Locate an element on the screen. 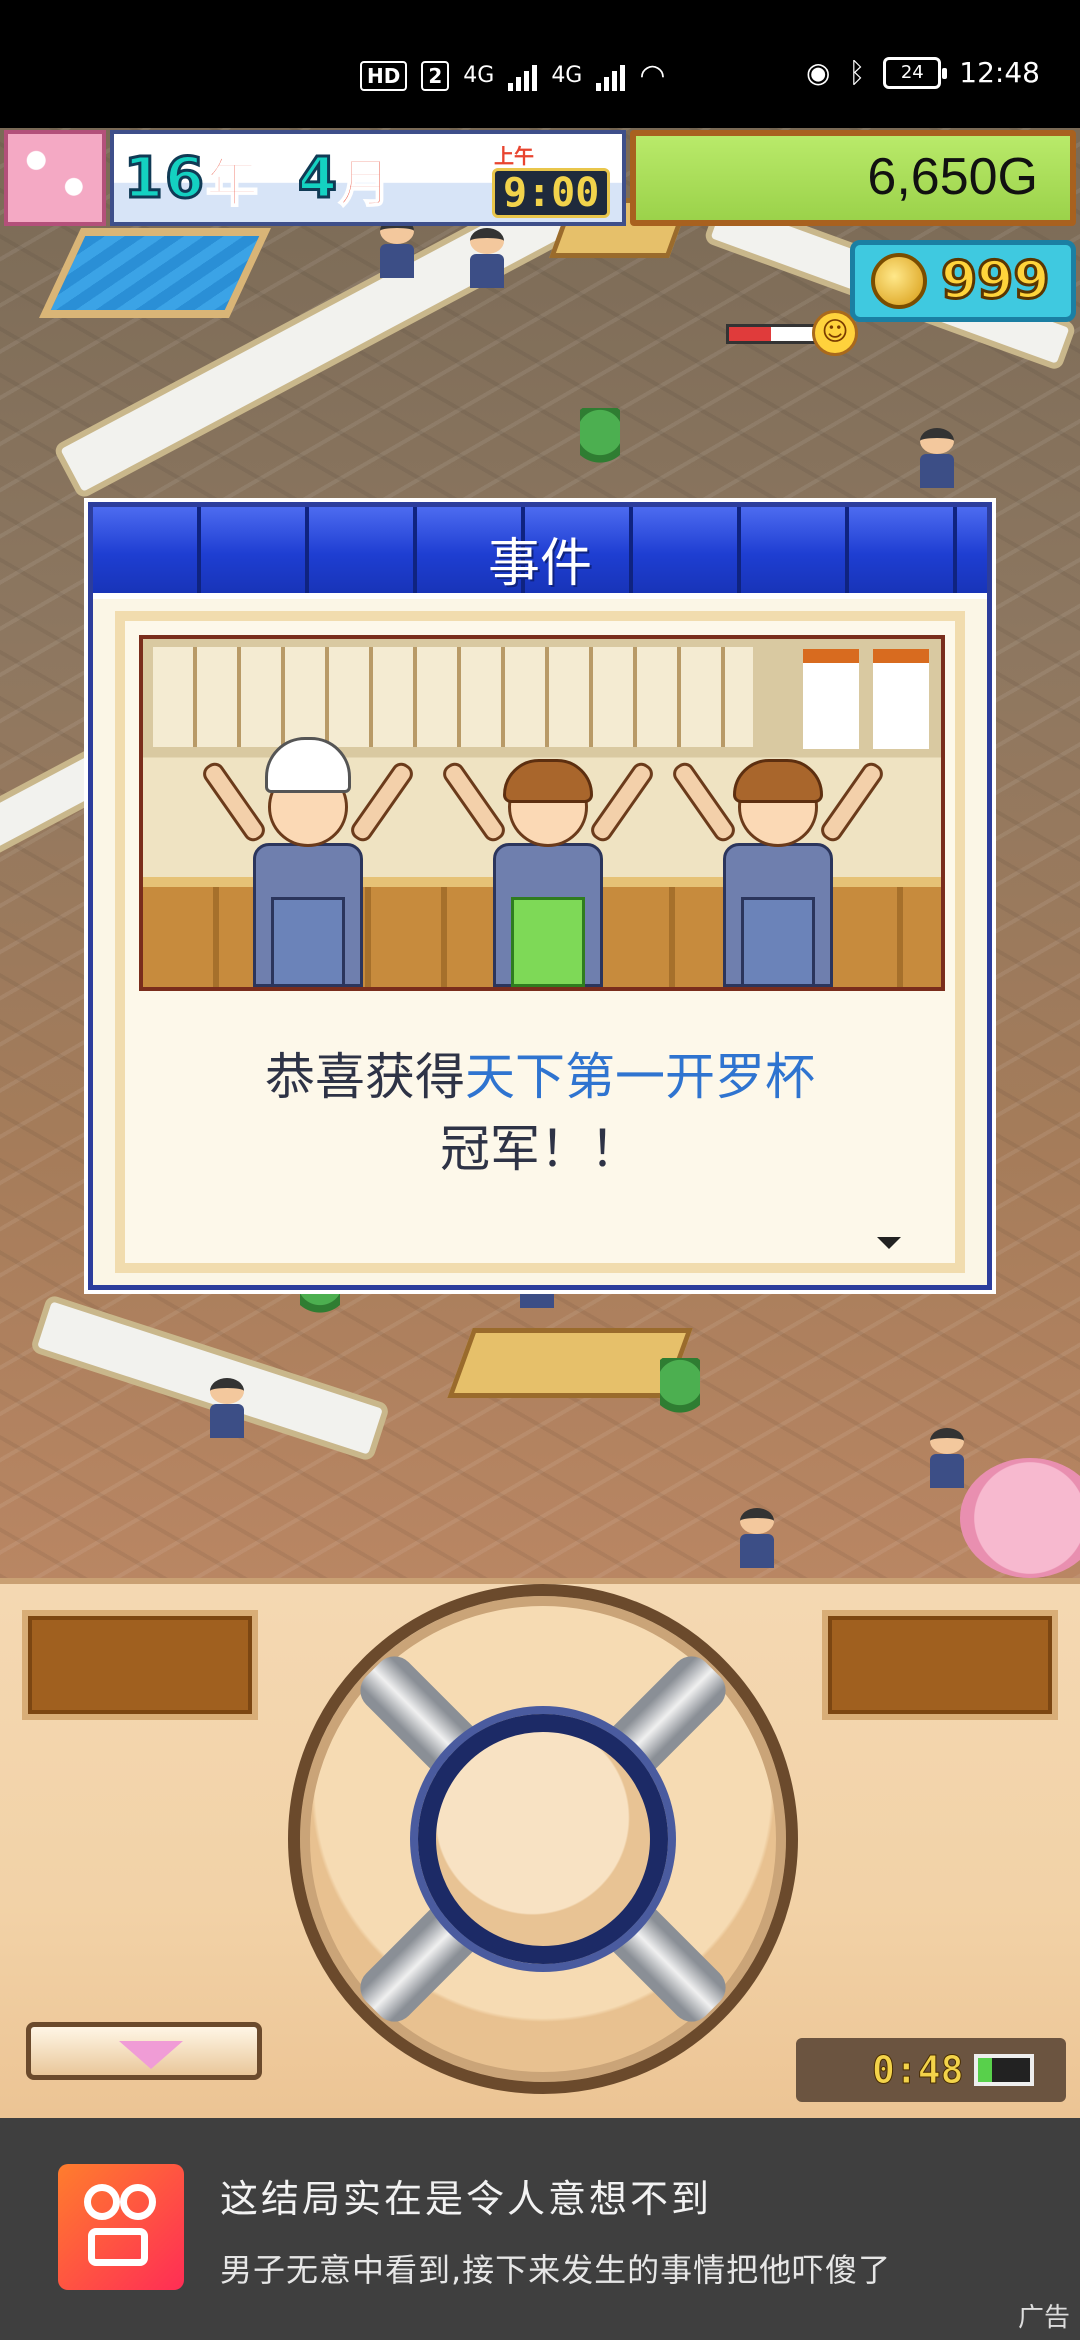  chef-character is located at coordinates (308, 857).